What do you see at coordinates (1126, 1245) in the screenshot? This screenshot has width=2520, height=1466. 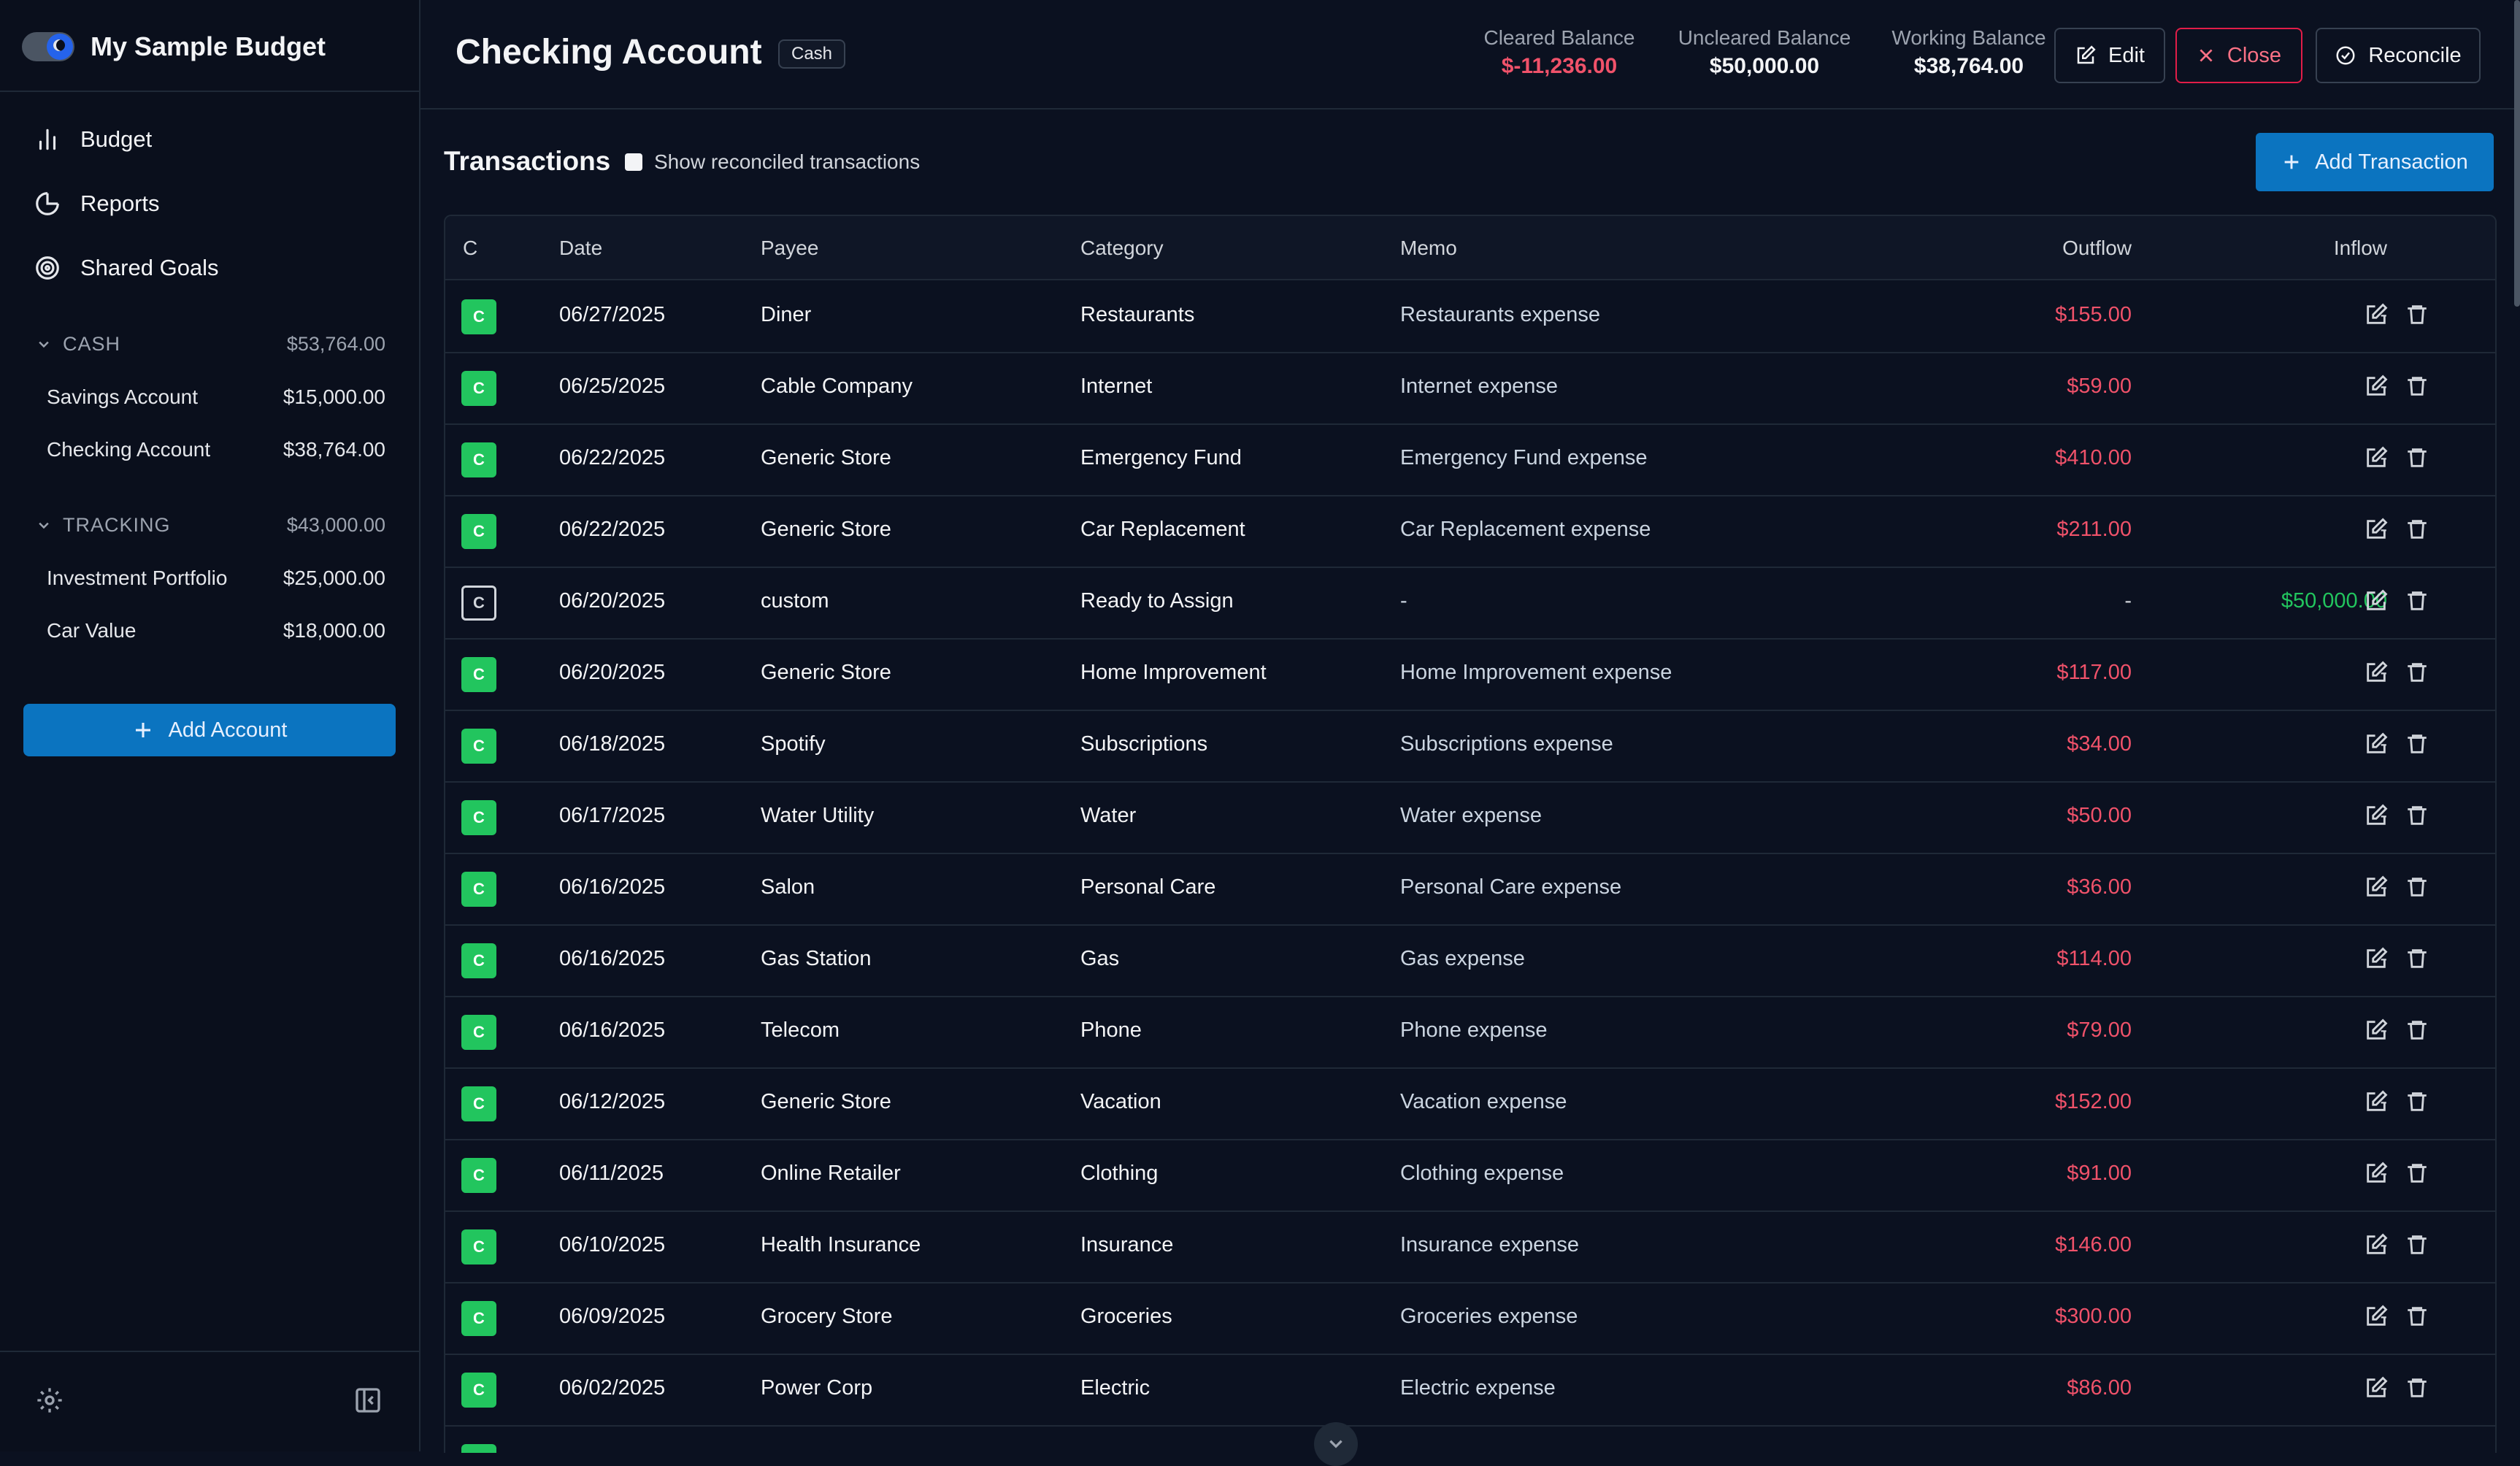 I see `category-cell: Insurance` at bounding box center [1126, 1245].